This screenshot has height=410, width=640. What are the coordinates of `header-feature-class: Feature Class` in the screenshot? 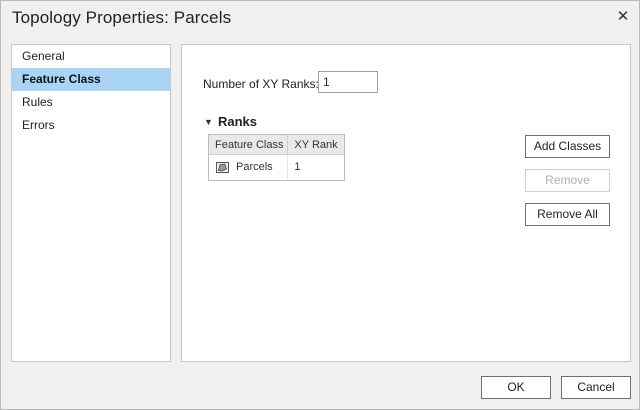 It's located at (249, 144).